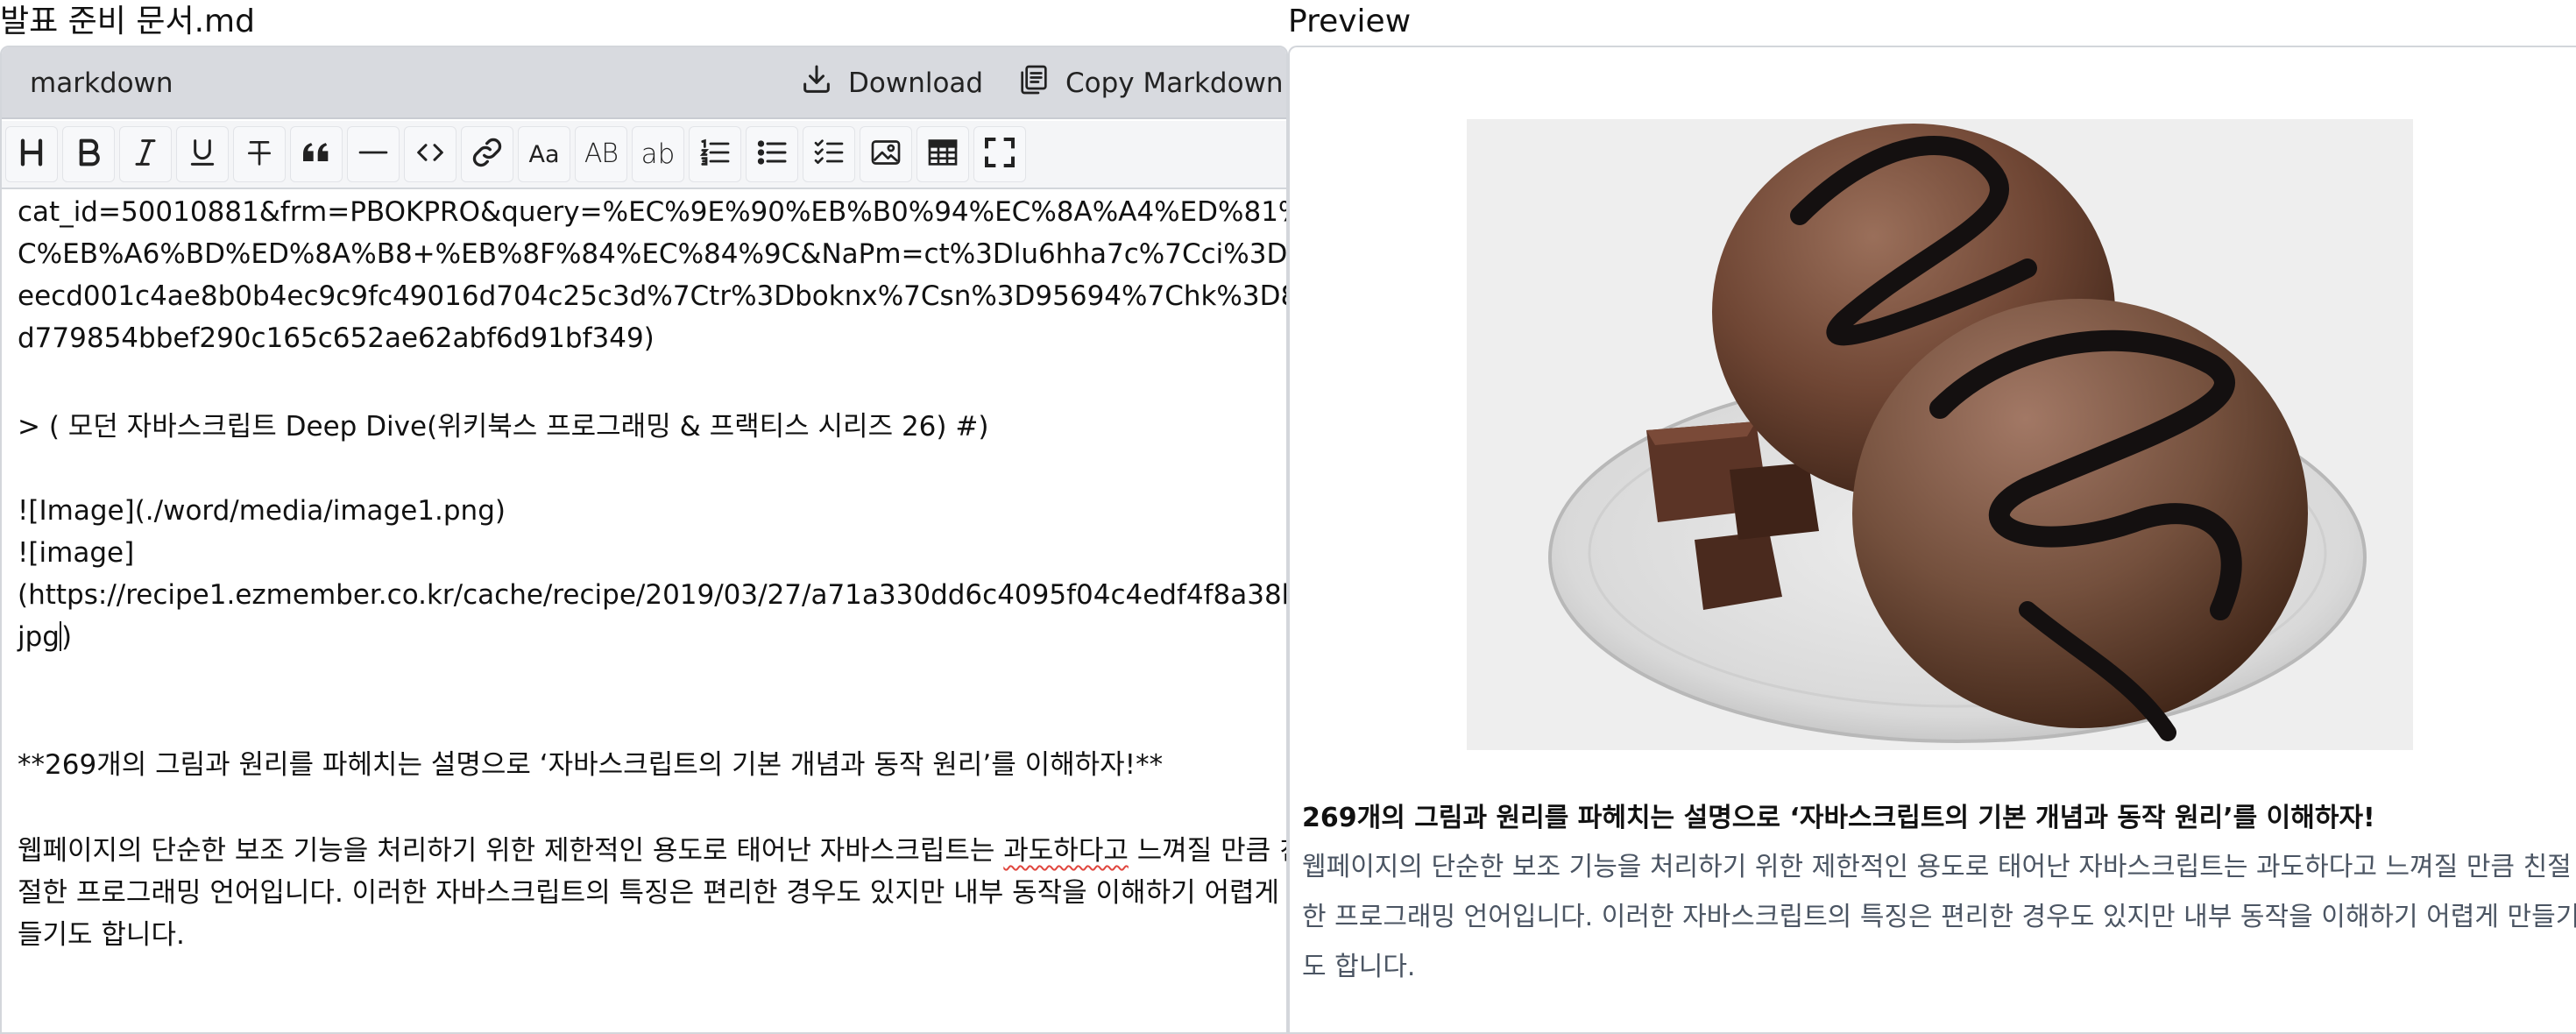 The image size is (2576, 1034). I want to click on fullscreen-icon, so click(999, 154).